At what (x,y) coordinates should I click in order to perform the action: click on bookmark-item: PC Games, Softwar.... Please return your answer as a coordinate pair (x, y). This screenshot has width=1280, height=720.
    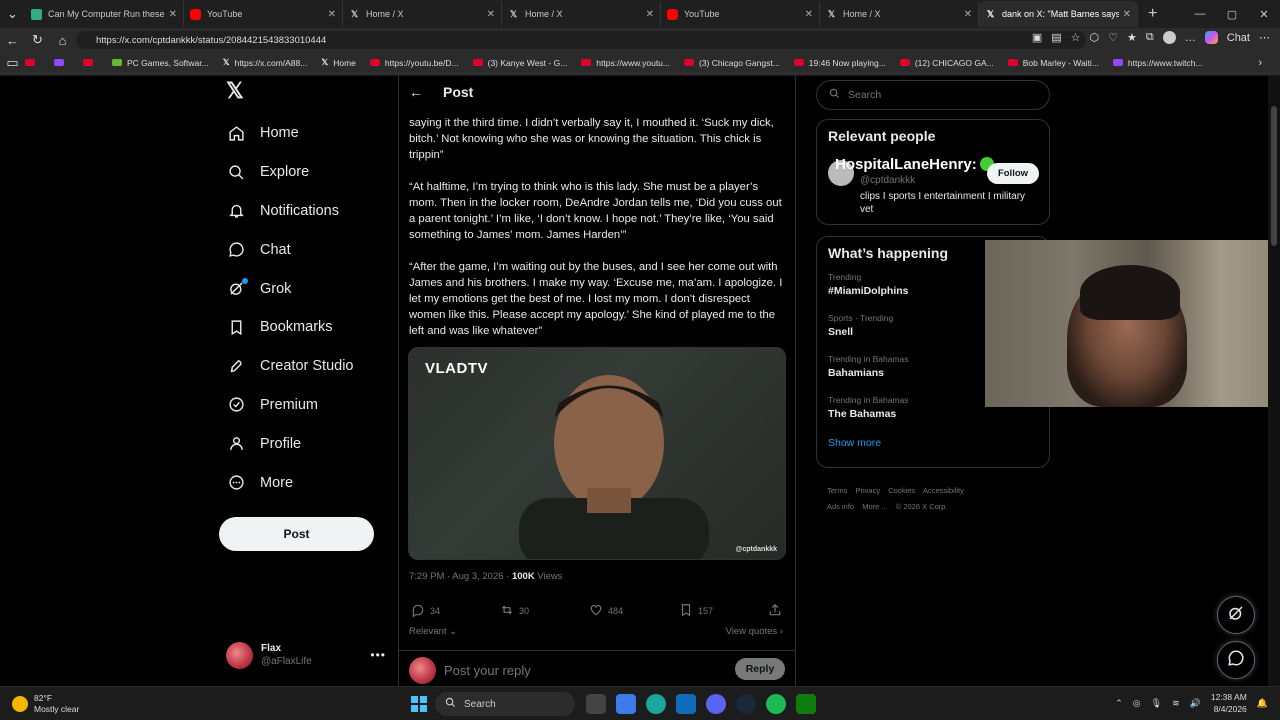
    Looking at the image, I should click on (160, 63).